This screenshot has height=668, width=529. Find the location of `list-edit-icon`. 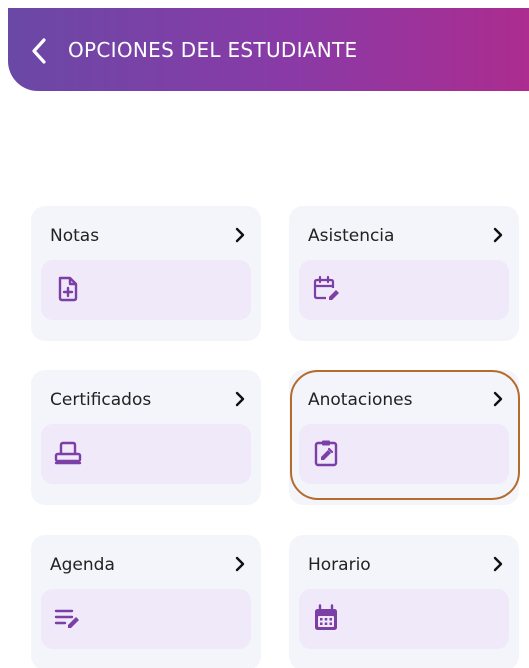

list-edit-icon is located at coordinates (68, 618).